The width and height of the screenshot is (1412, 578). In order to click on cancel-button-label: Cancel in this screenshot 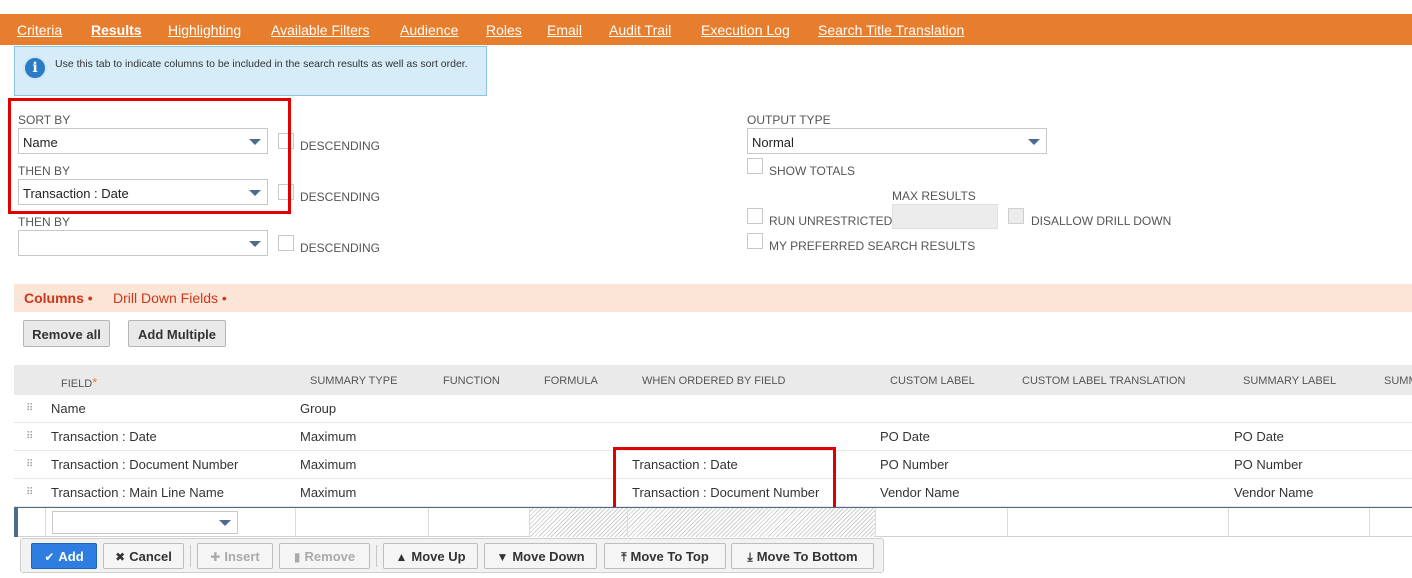, I will do `click(150, 556)`.